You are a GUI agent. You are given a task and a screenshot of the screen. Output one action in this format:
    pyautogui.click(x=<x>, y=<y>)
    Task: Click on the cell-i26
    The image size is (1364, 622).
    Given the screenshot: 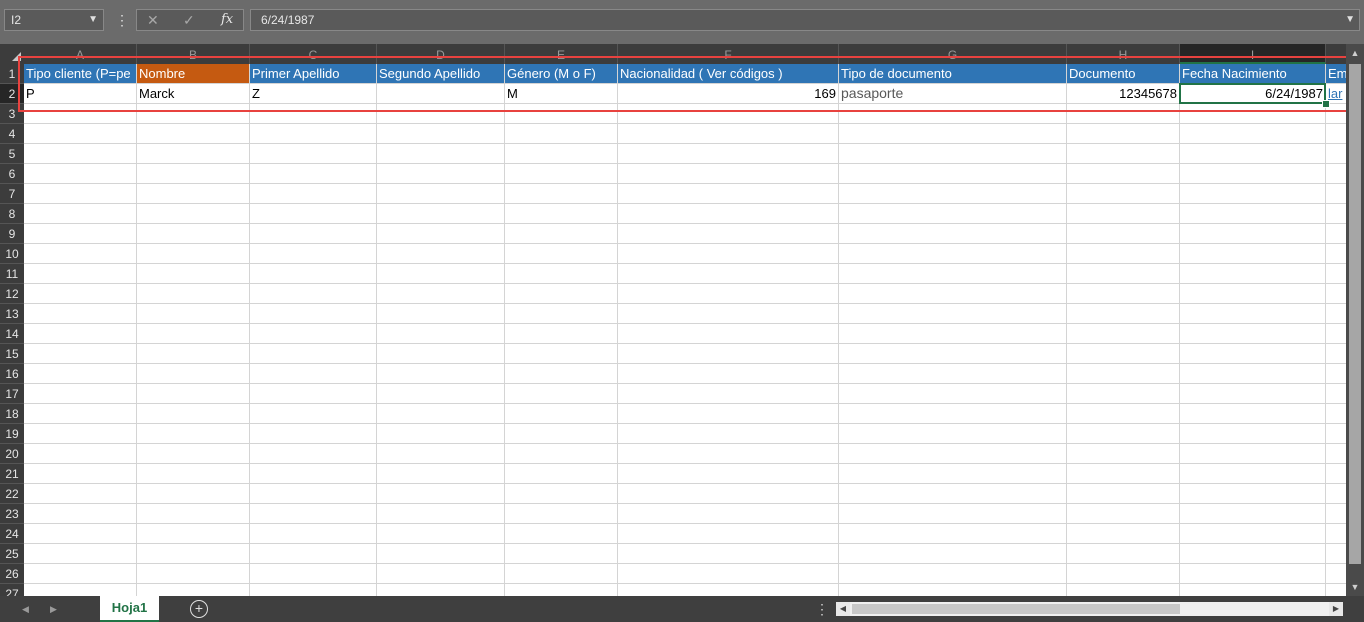 What is the action you would take?
    pyautogui.click(x=1253, y=574)
    